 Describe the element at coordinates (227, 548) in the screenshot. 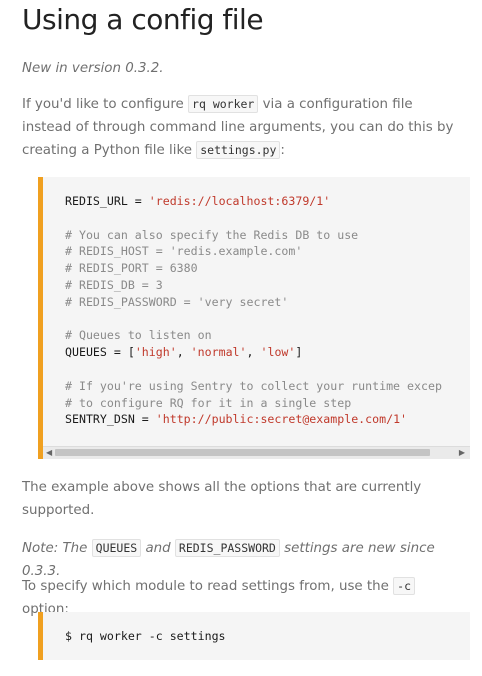

I see `inline-code-redis-password: REDIS_PASSWORD` at that location.